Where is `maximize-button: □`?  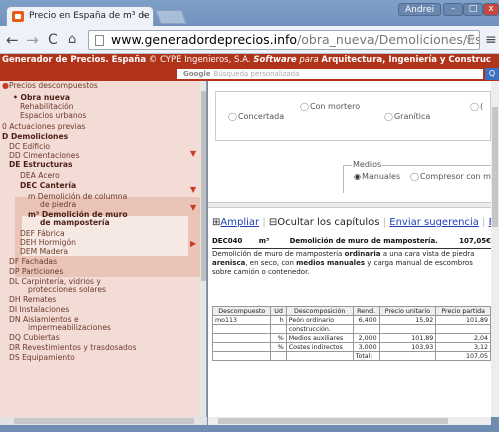
maximize-button: □ is located at coordinates (473, 9).